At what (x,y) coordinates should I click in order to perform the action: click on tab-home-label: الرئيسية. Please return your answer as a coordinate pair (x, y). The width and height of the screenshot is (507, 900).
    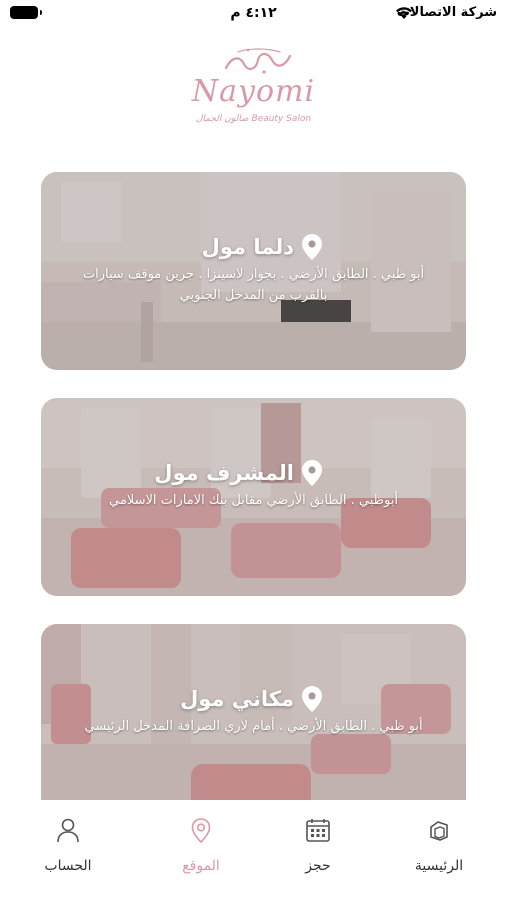
    Looking at the image, I should click on (439, 866).